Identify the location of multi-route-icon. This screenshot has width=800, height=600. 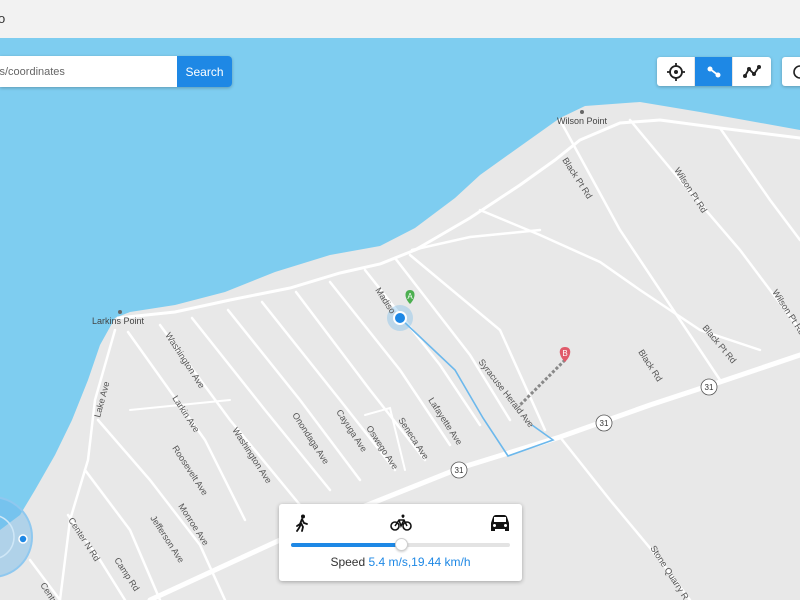
(752, 71).